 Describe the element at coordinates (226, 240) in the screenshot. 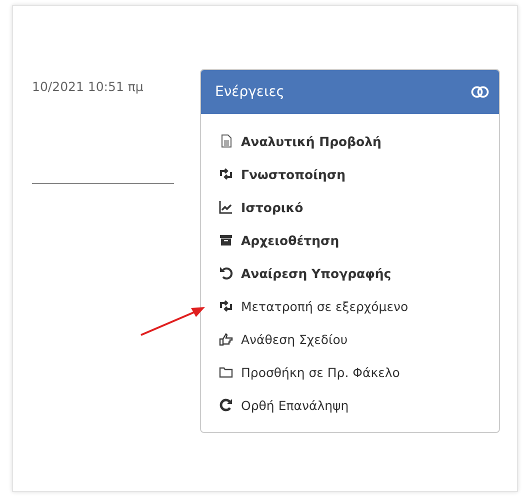

I see `archive-box-icon` at that location.